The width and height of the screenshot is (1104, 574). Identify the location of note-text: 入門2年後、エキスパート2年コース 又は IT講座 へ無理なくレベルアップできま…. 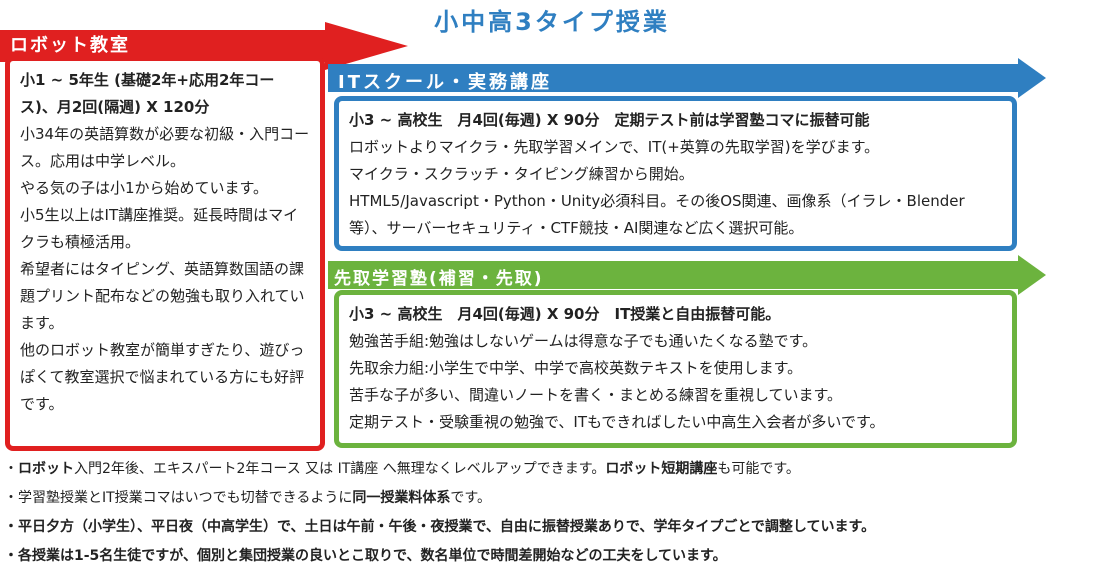
(340, 469).